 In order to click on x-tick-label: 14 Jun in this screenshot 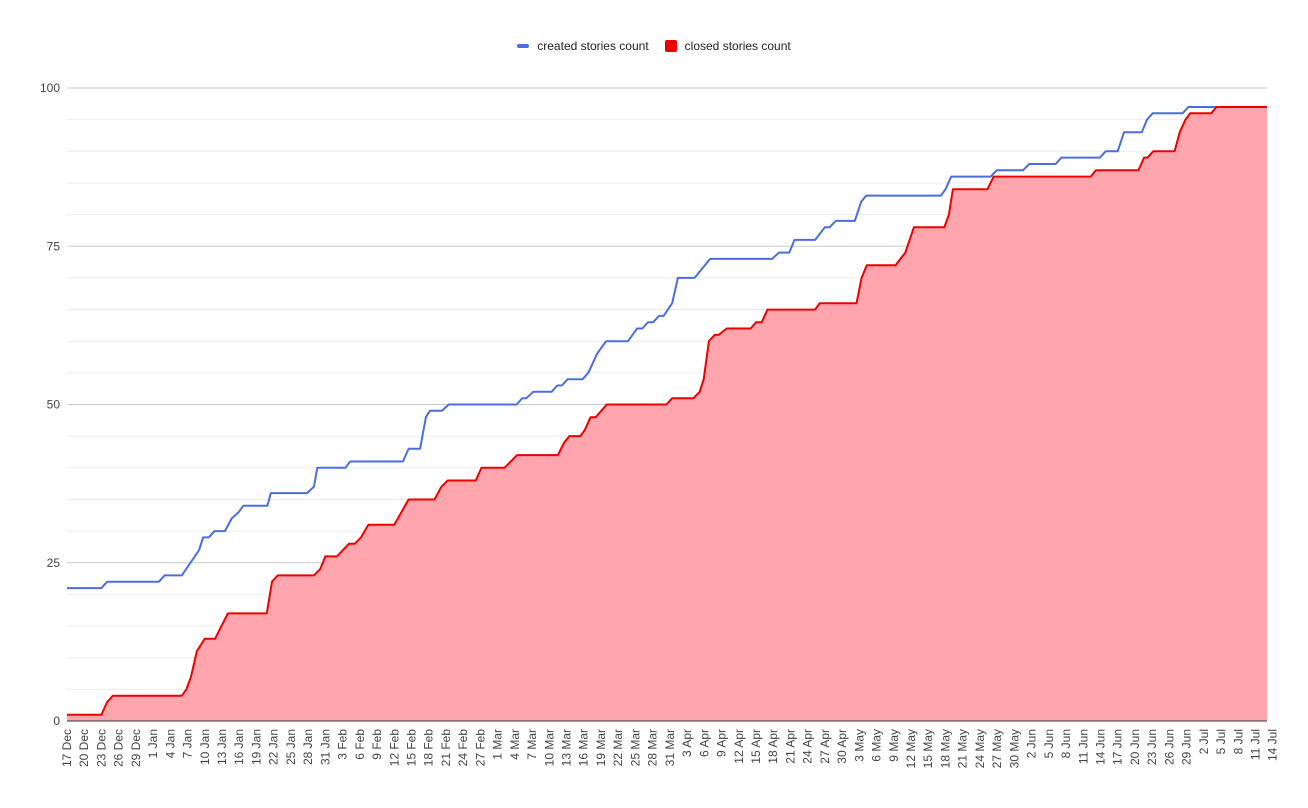, I will do `click(1100, 747)`.